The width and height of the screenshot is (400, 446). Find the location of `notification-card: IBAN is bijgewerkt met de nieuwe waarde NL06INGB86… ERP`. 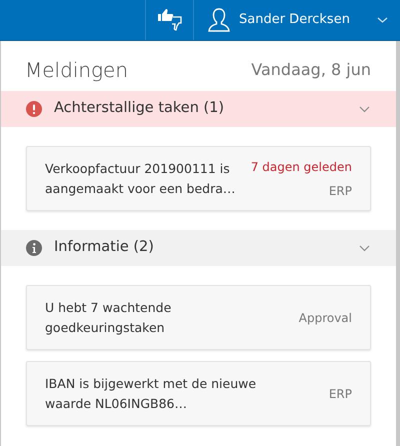

notification-card: IBAN is bijgewerkt met de nieuwe waarde NL06INGB86… ERP is located at coordinates (198, 393).